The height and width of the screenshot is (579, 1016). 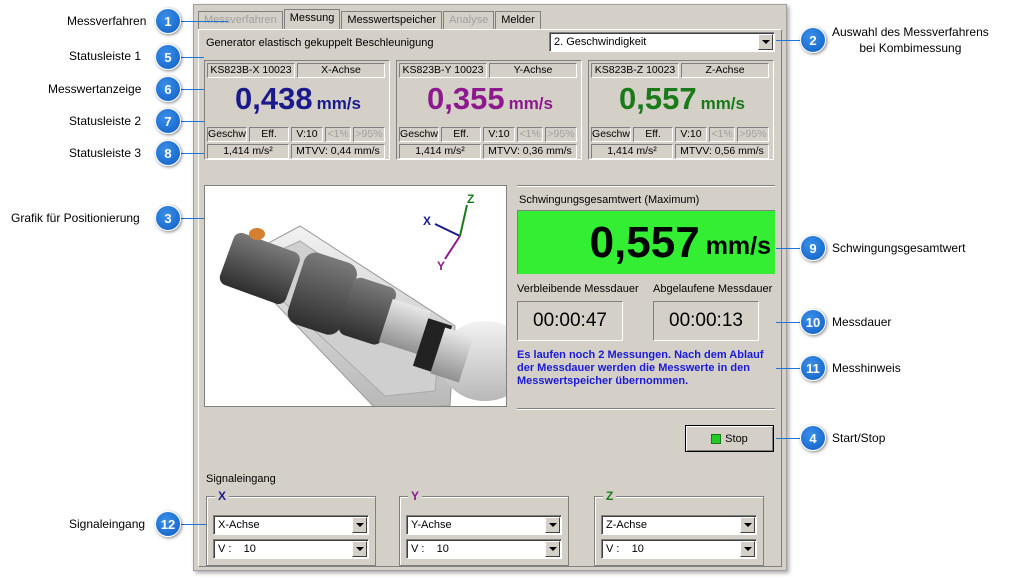 I want to click on callout-label: Statusleiste 2, so click(x=105, y=121).